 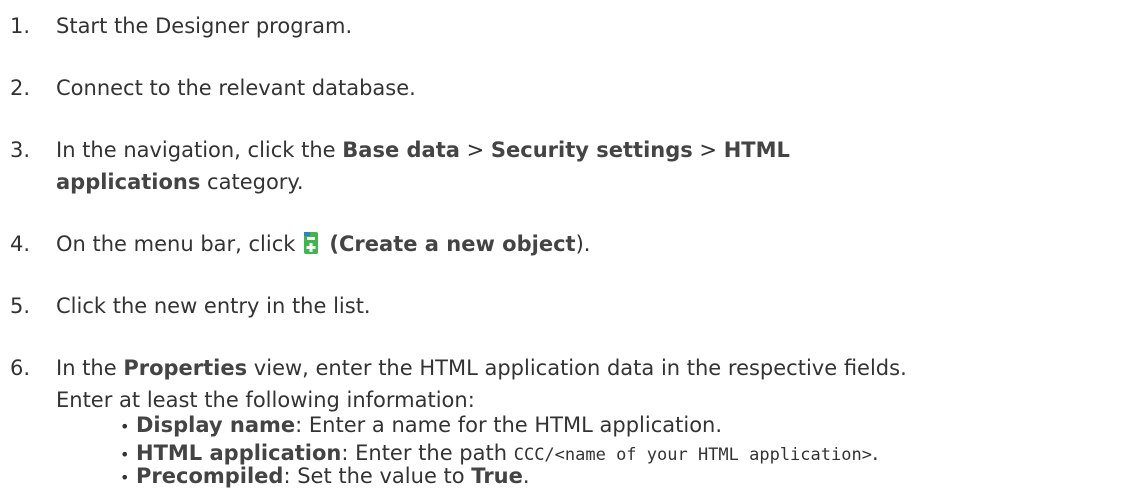 I want to click on step-number: 6., so click(x=20, y=368).